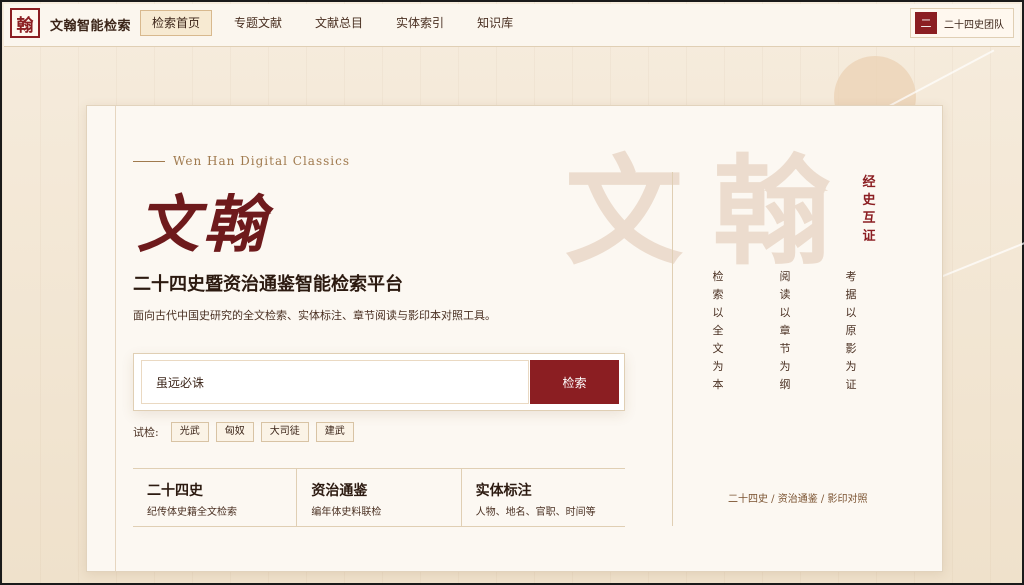  What do you see at coordinates (346, 512) in the screenshot?
I see `feature-description: 编年体史料联检` at bounding box center [346, 512].